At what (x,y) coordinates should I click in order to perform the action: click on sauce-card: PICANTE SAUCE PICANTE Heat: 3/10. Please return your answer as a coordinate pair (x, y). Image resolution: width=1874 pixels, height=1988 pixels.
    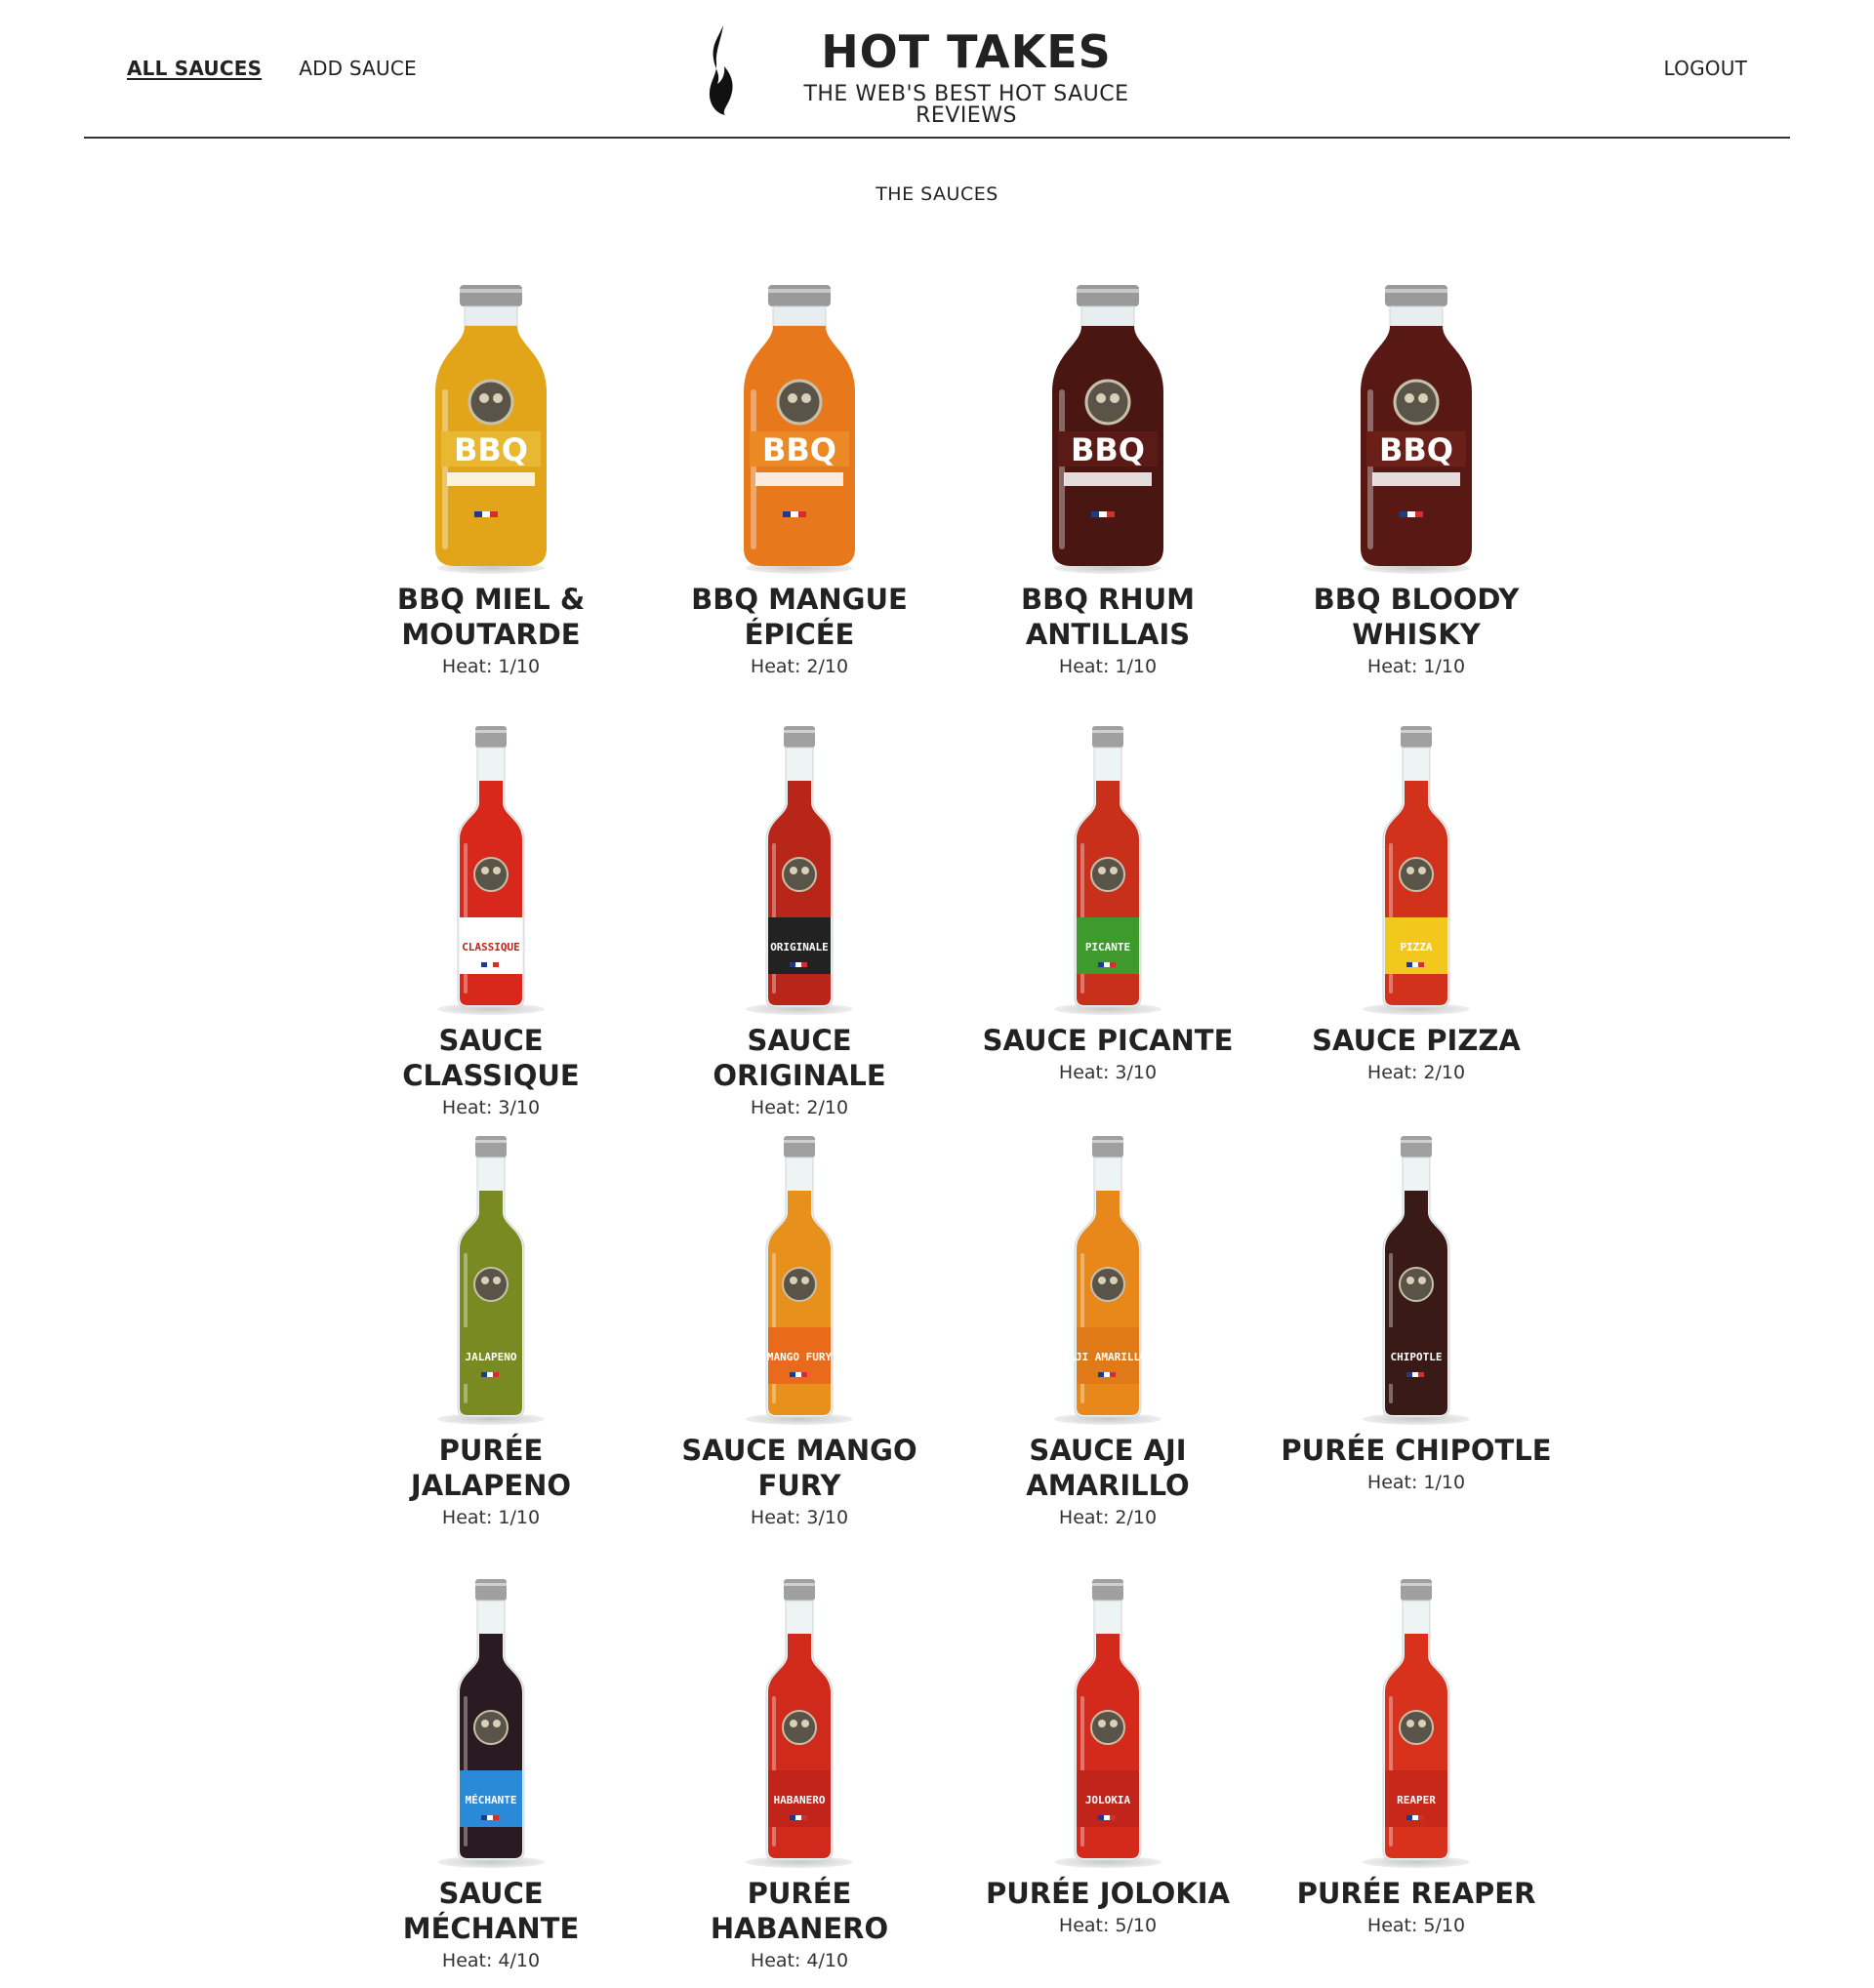
    Looking at the image, I should click on (1108, 920).